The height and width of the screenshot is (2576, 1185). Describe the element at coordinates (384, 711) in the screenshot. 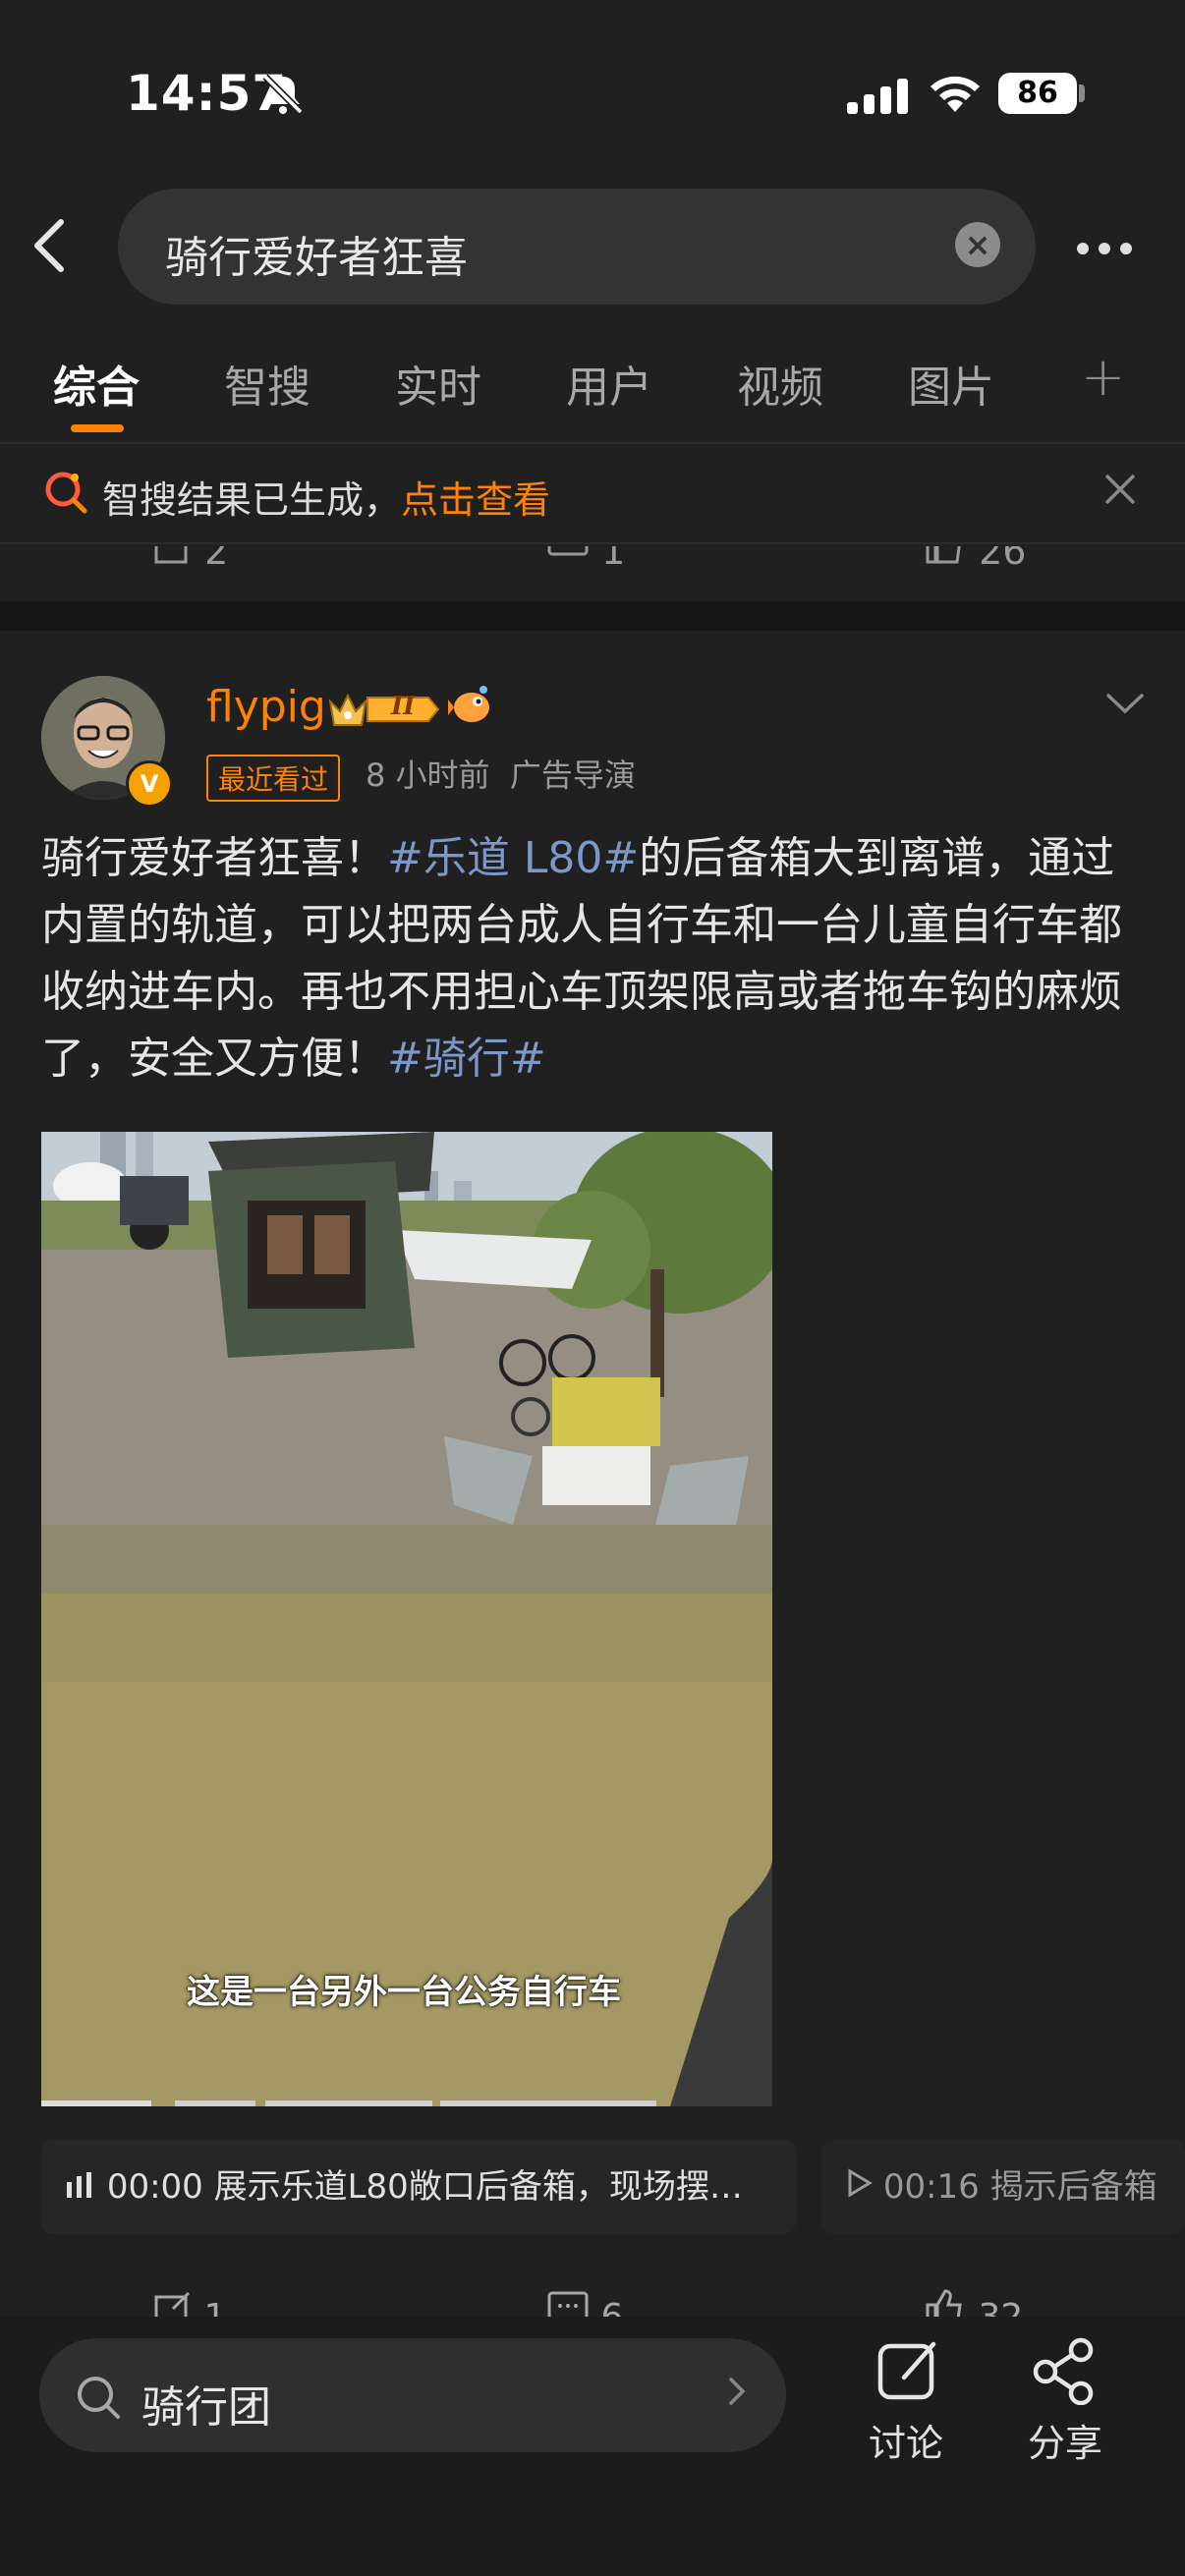

I see `membership-crown-icon: II` at that location.